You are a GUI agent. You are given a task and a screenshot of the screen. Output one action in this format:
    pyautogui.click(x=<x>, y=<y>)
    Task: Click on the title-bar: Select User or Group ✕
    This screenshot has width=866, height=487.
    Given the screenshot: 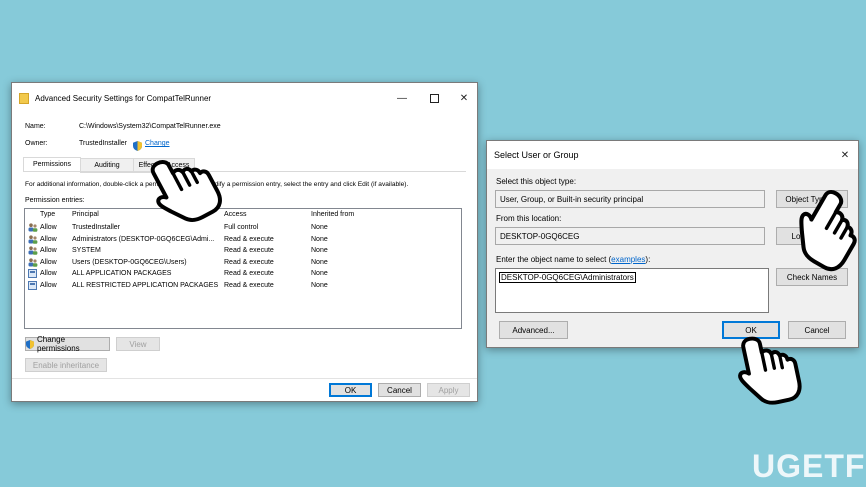 What is the action you would take?
    pyautogui.click(x=672, y=155)
    